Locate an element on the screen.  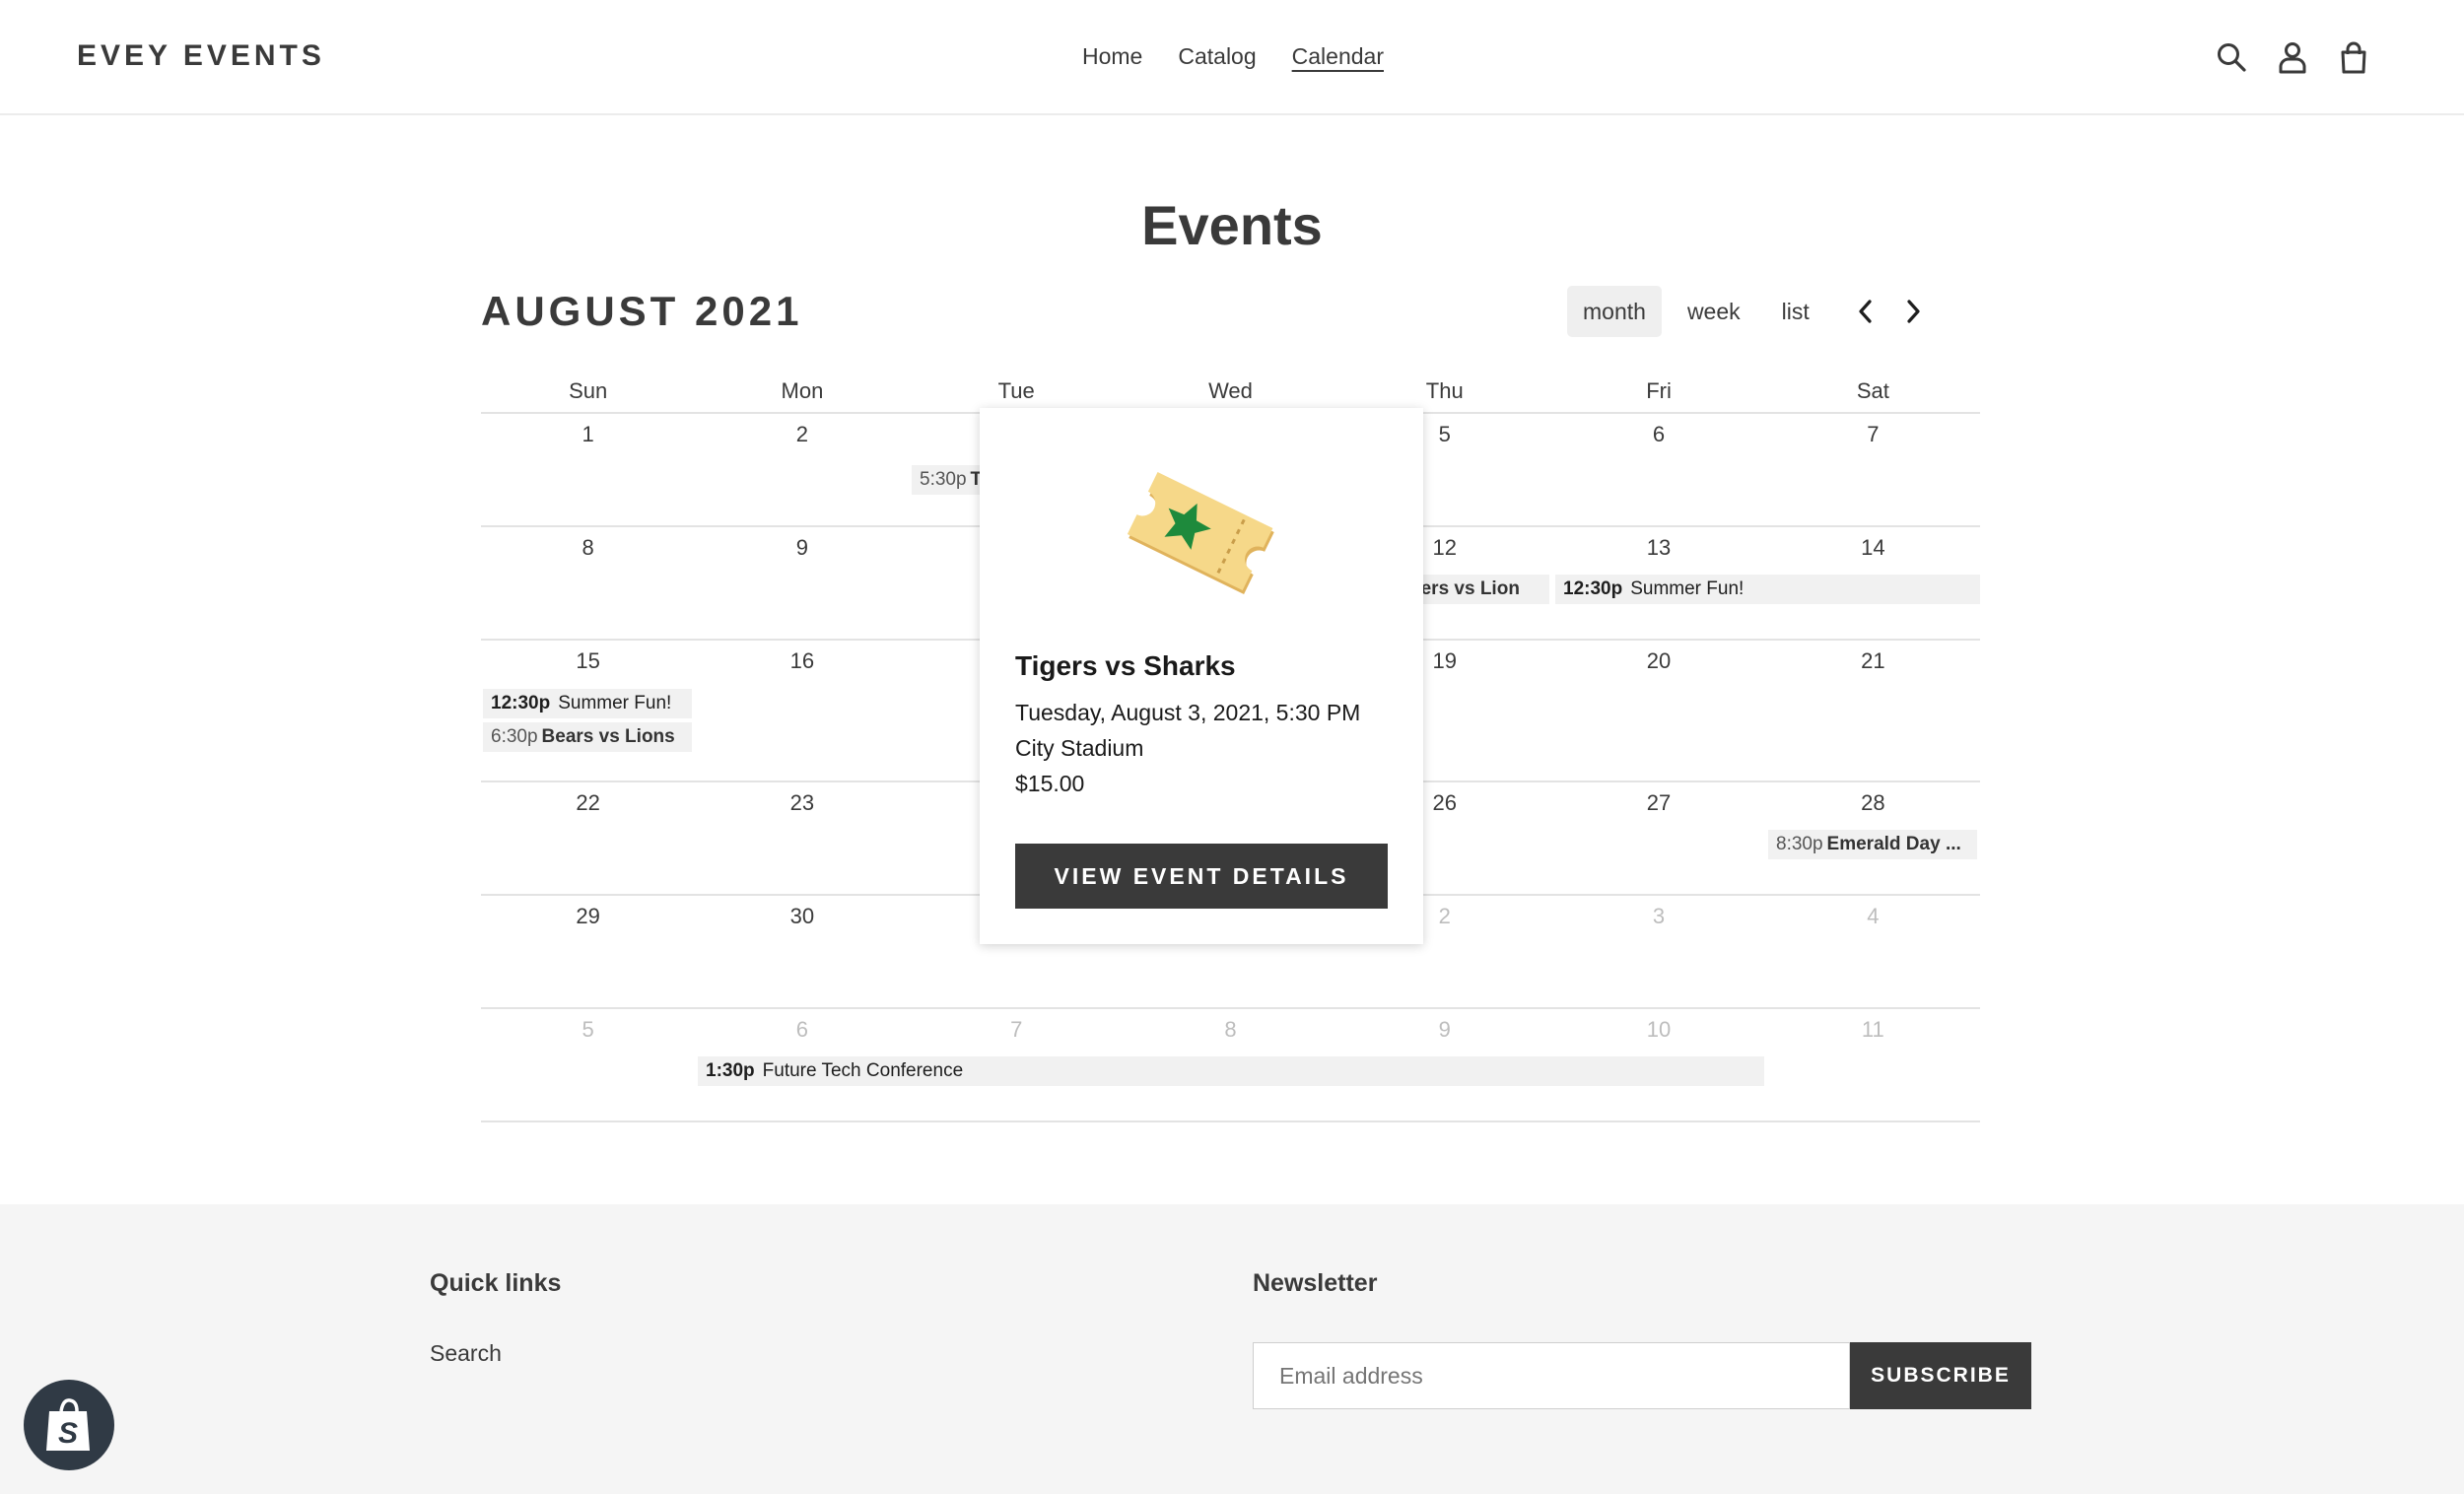
event-time: 1:30p is located at coordinates (730, 1070).